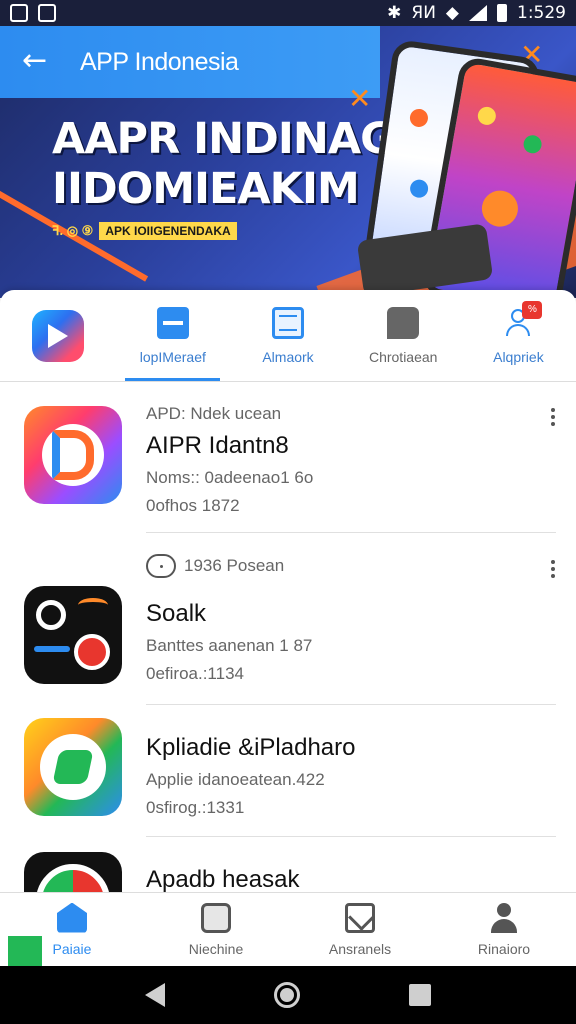  Describe the element at coordinates (452, 13) in the screenshot. I see `wifi-icon: ◆` at that location.